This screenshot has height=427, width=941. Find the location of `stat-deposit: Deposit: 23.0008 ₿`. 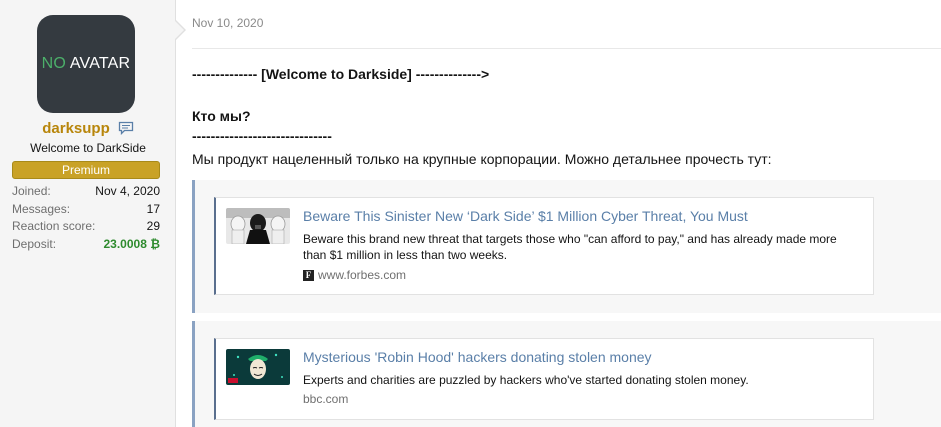

stat-deposit: Deposit: 23.0008 ₿ is located at coordinates (86, 245).